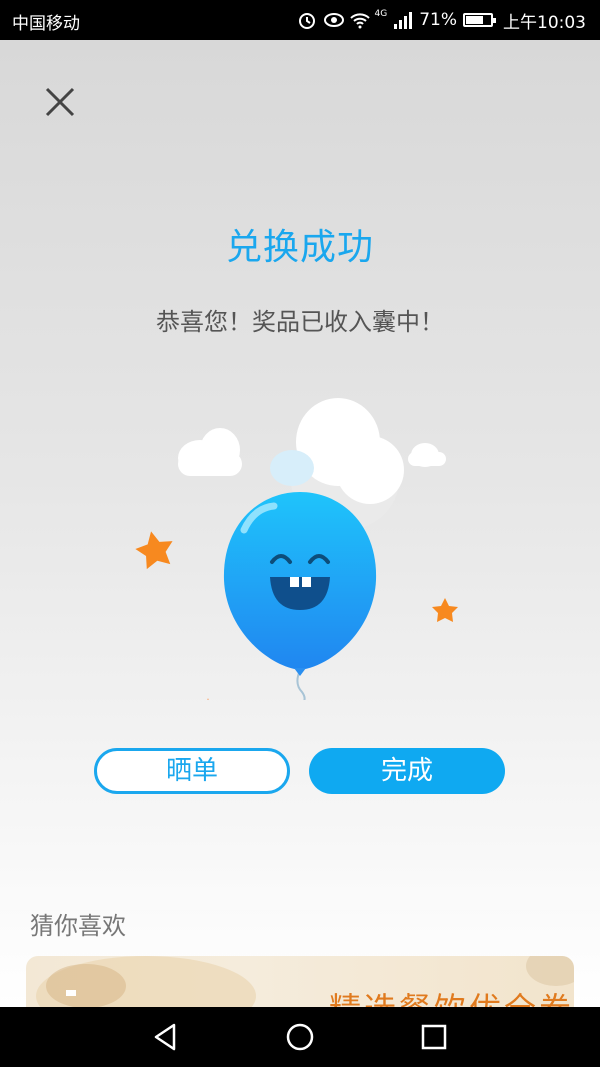  Describe the element at coordinates (166, 1037) in the screenshot. I see `back-triangle-icon` at that location.